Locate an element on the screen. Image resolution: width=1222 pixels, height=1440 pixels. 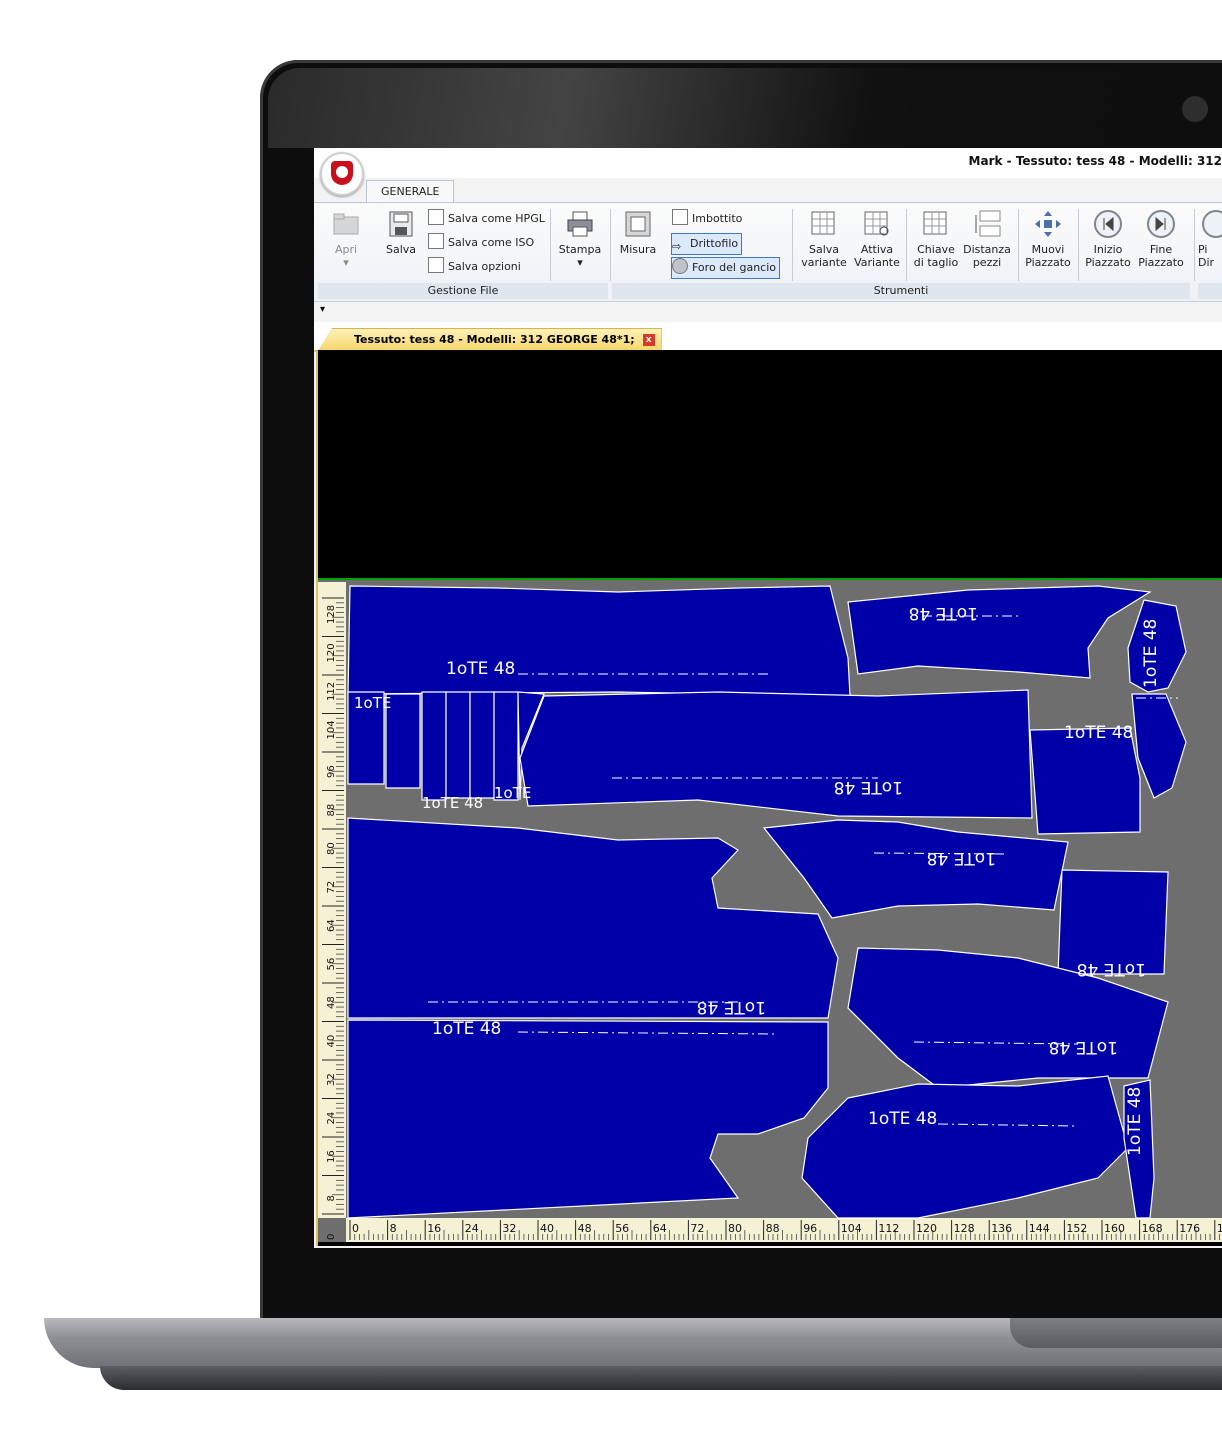
floppy-disk-icon is located at coordinates (401, 224).